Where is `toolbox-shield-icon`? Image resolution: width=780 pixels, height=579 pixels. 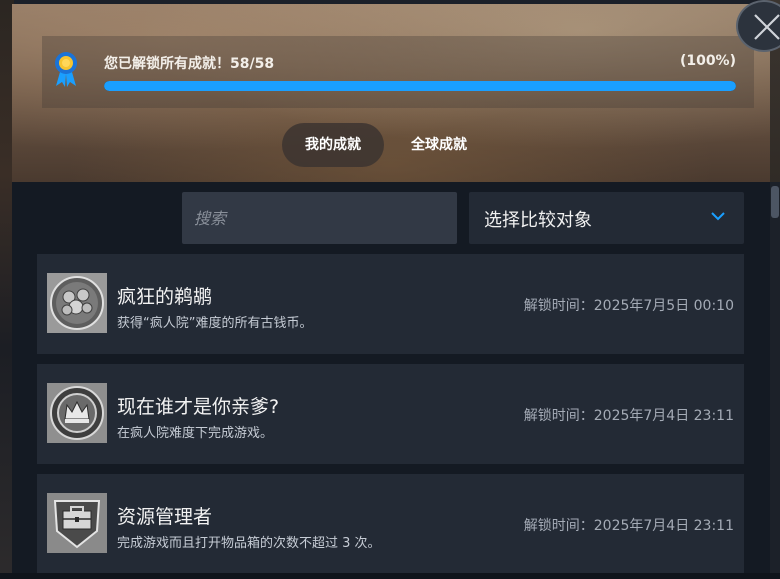 toolbox-shield-icon is located at coordinates (77, 523).